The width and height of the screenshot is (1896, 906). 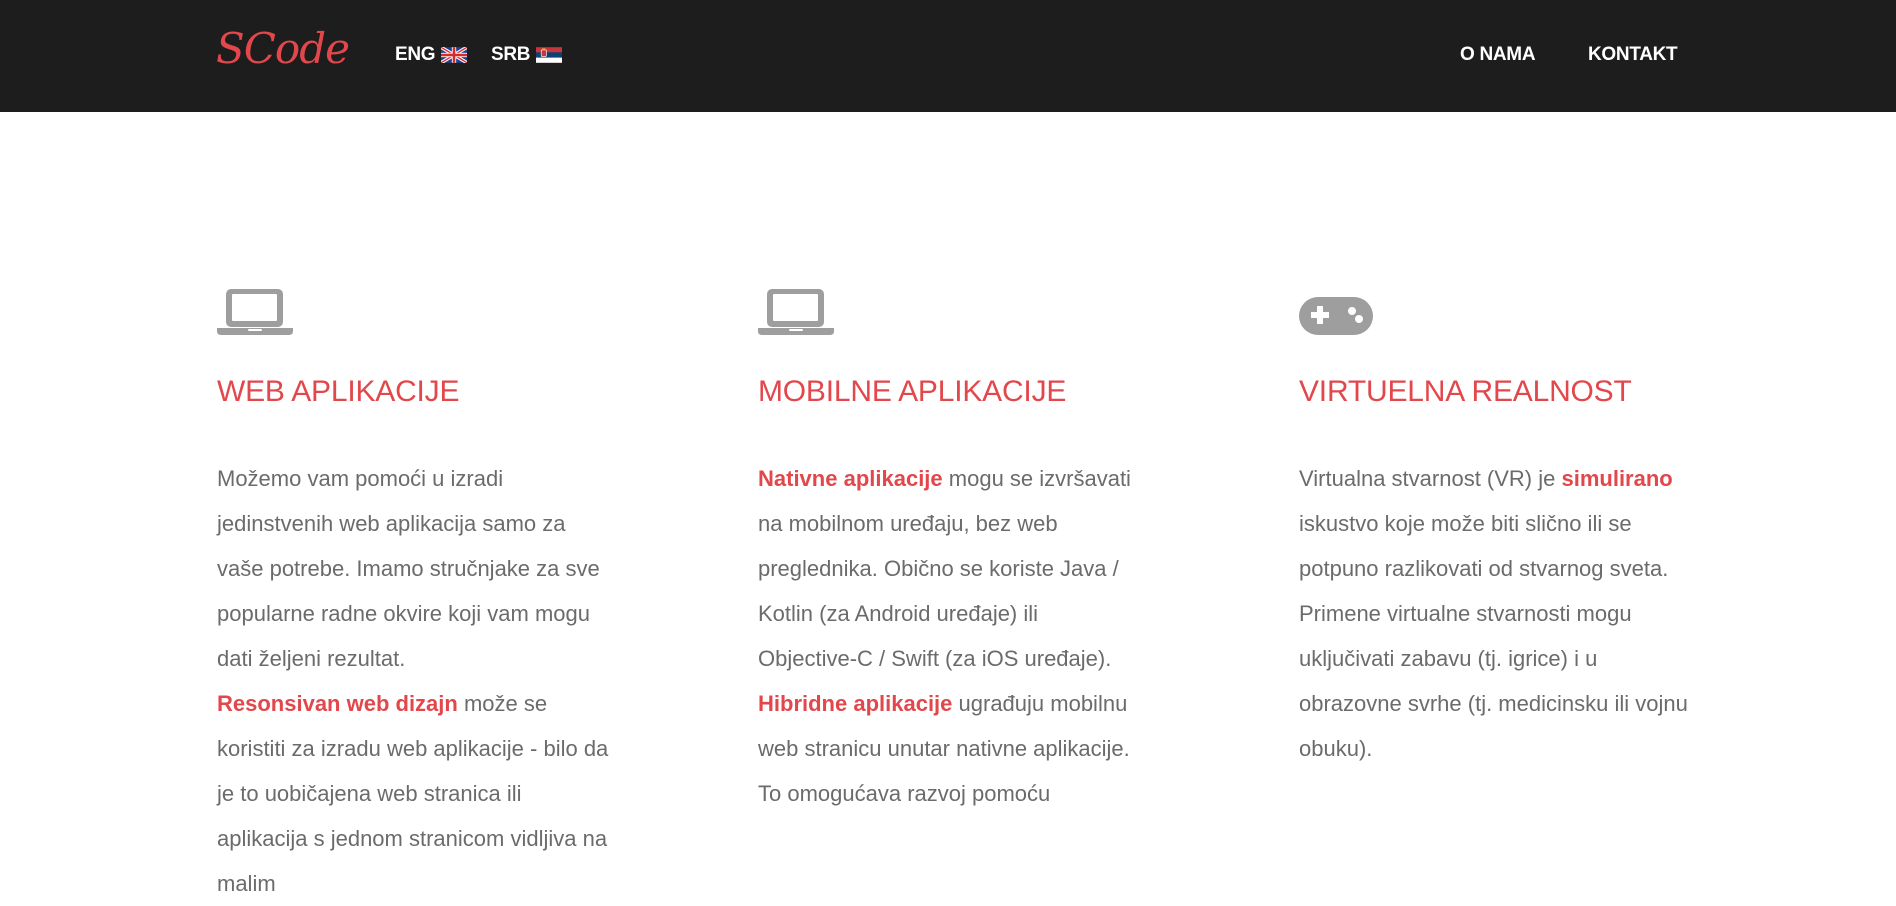 What do you see at coordinates (337, 703) in the screenshot?
I see `service-highlight: Resonsivan web dizajn` at bounding box center [337, 703].